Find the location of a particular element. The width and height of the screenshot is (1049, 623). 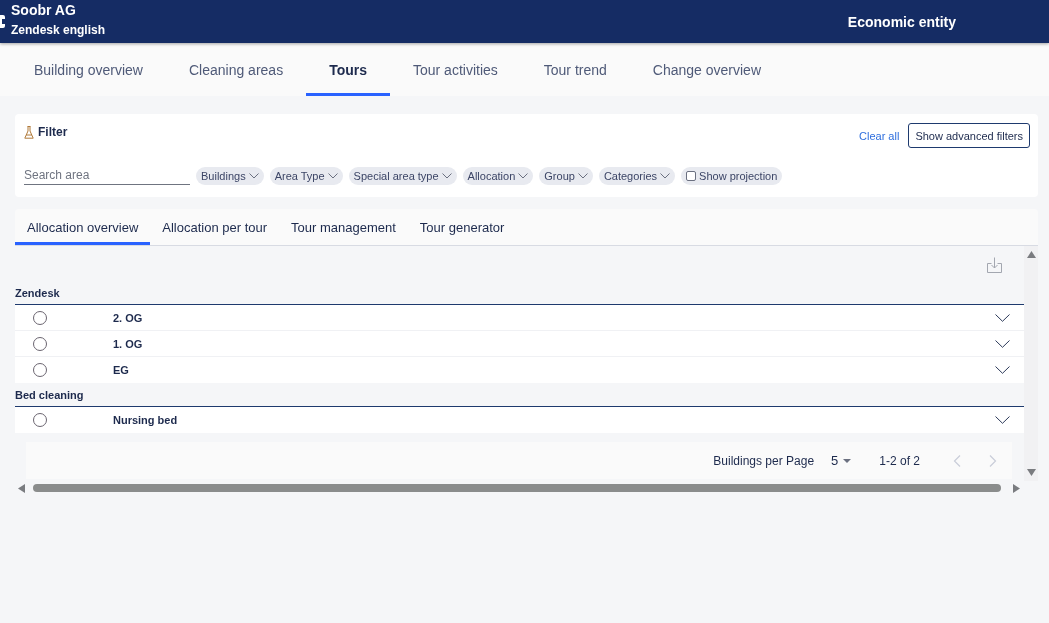

checkbox-chip: Show projection is located at coordinates (732, 175).